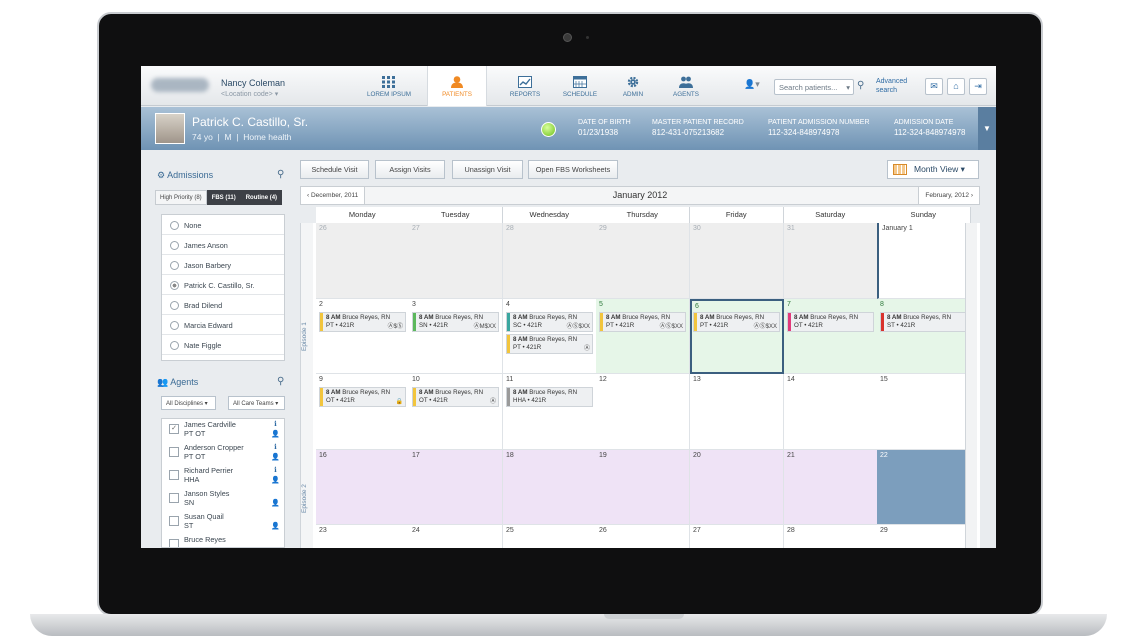  Describe the element at coordinates (603, 379) in the screenshot. I see `day-number: 12` at that location.